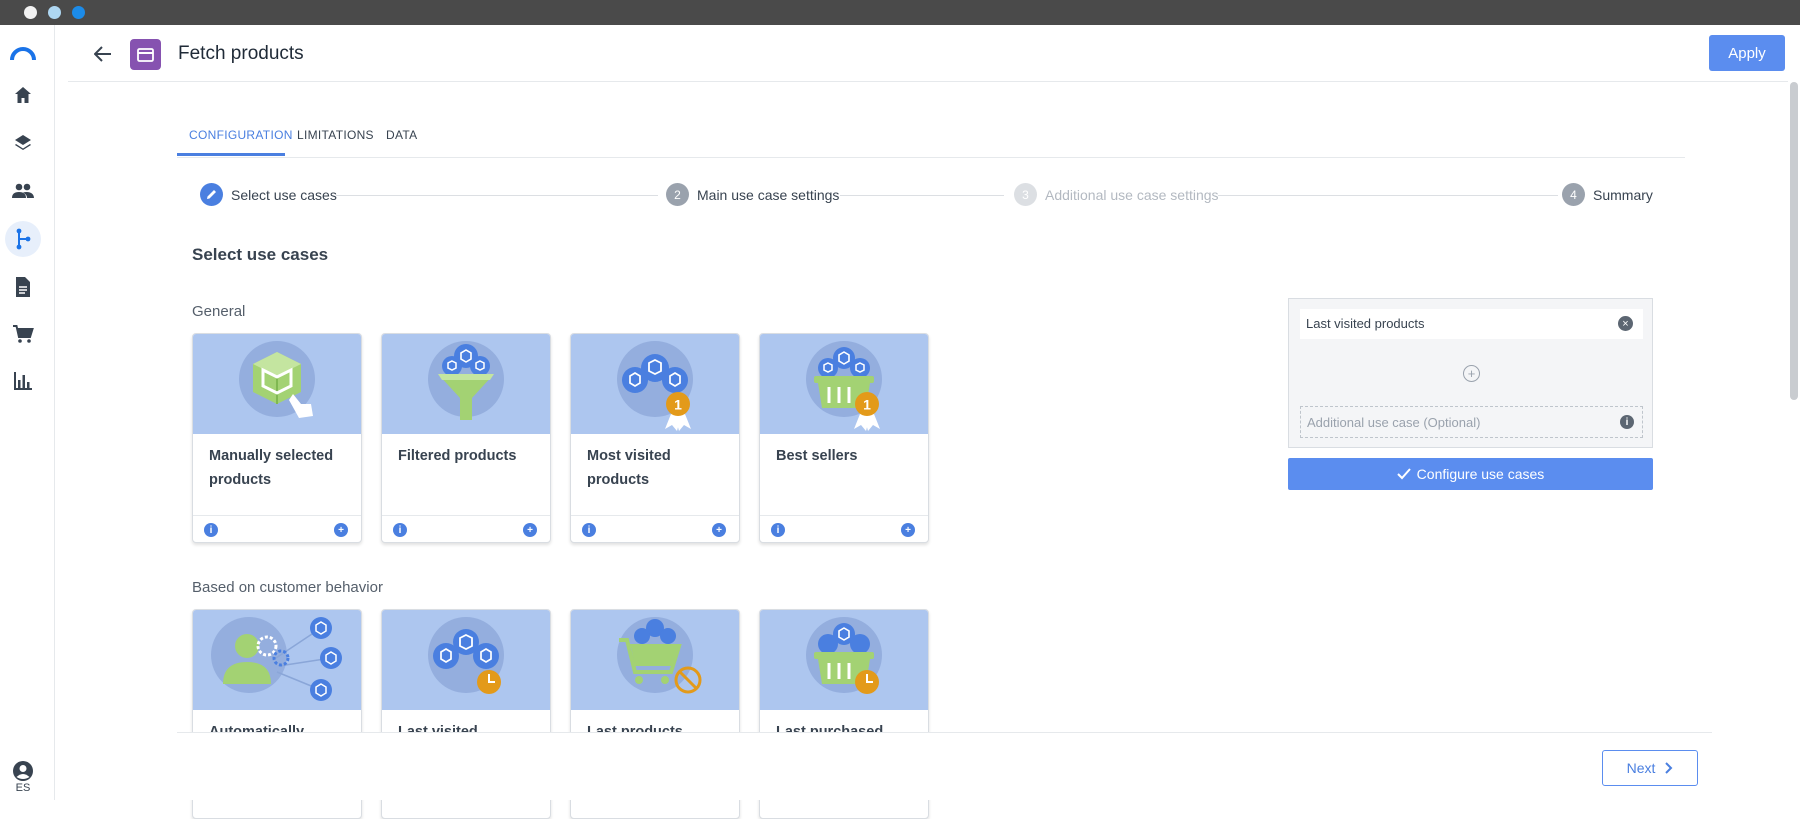 The width and height of the screenshot is (1800, 819). I want to click on sidebar: ES, so click(27, 412).